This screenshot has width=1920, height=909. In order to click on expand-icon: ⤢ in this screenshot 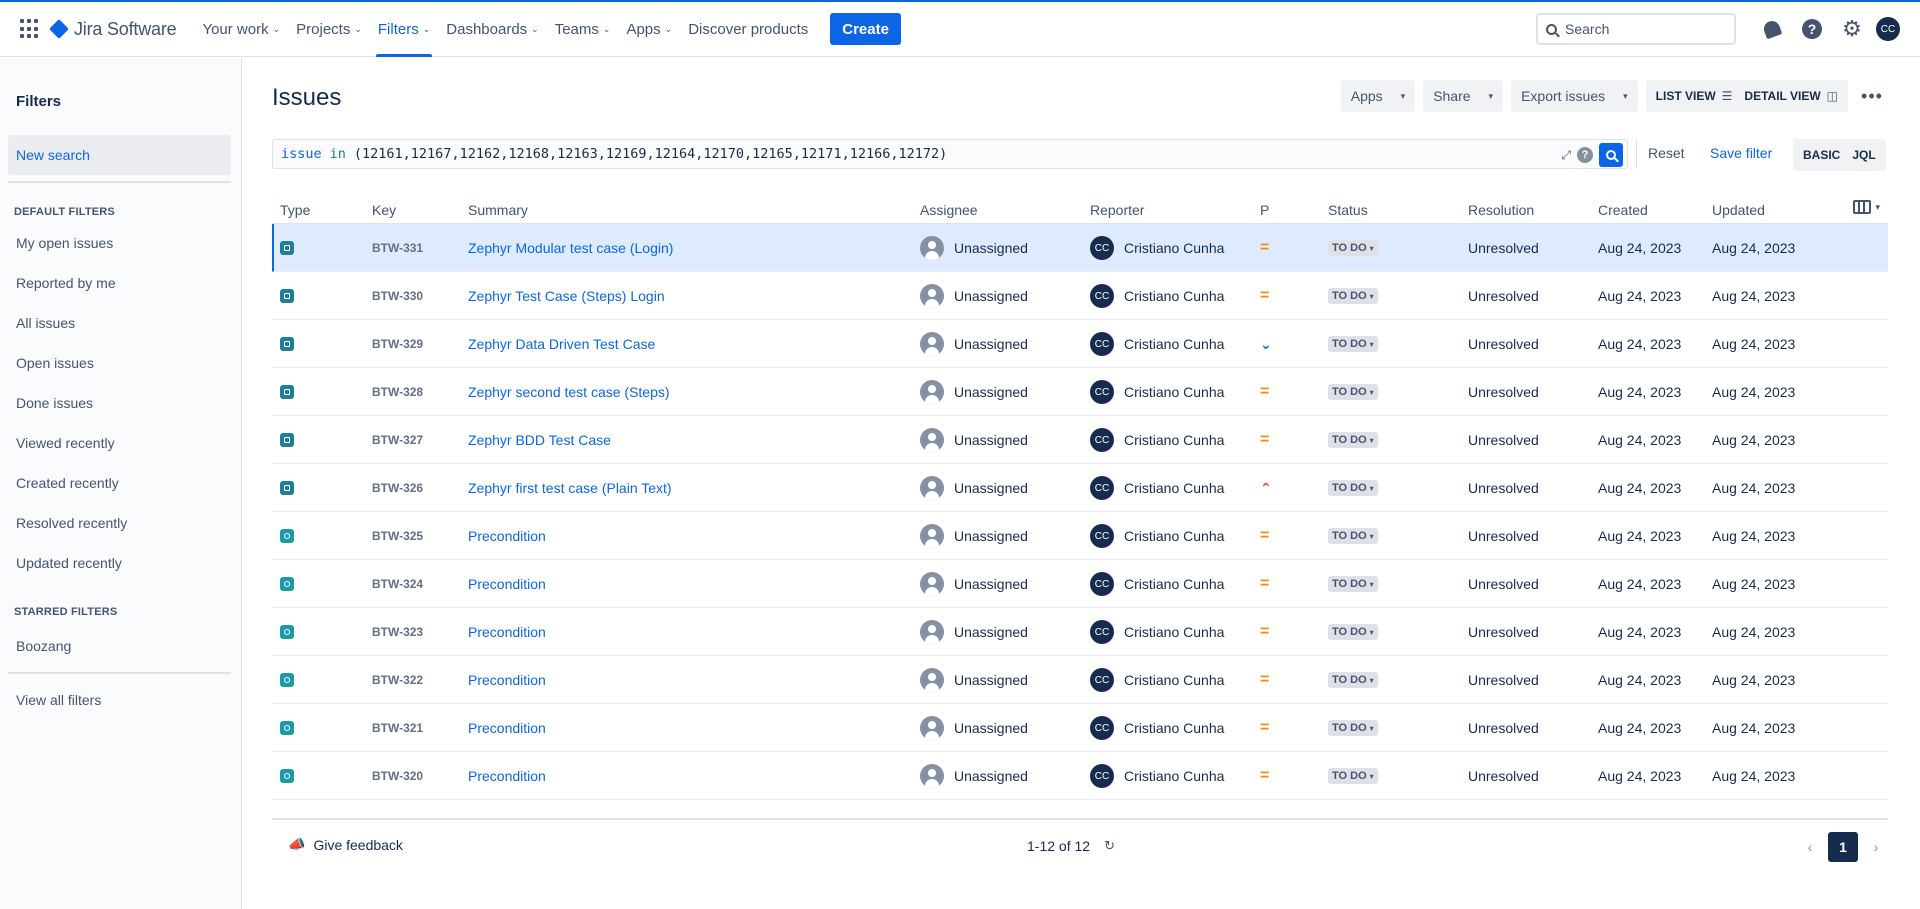, I will do `click(1566, 155)`.